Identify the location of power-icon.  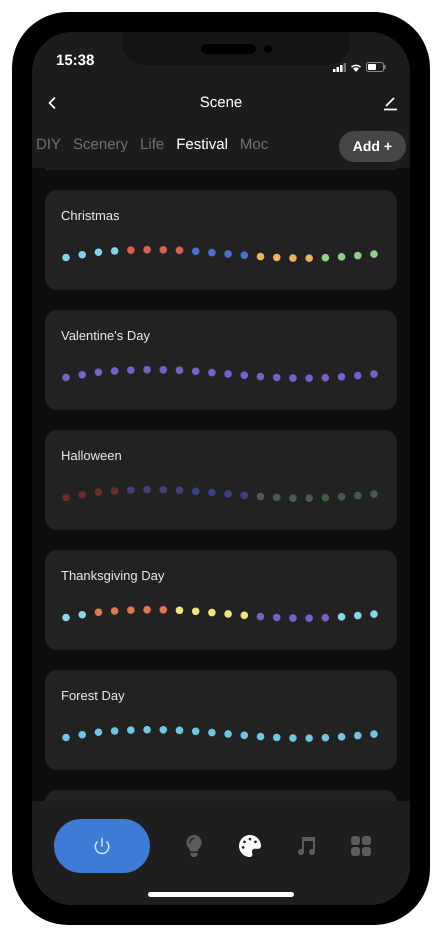
(102, 846).